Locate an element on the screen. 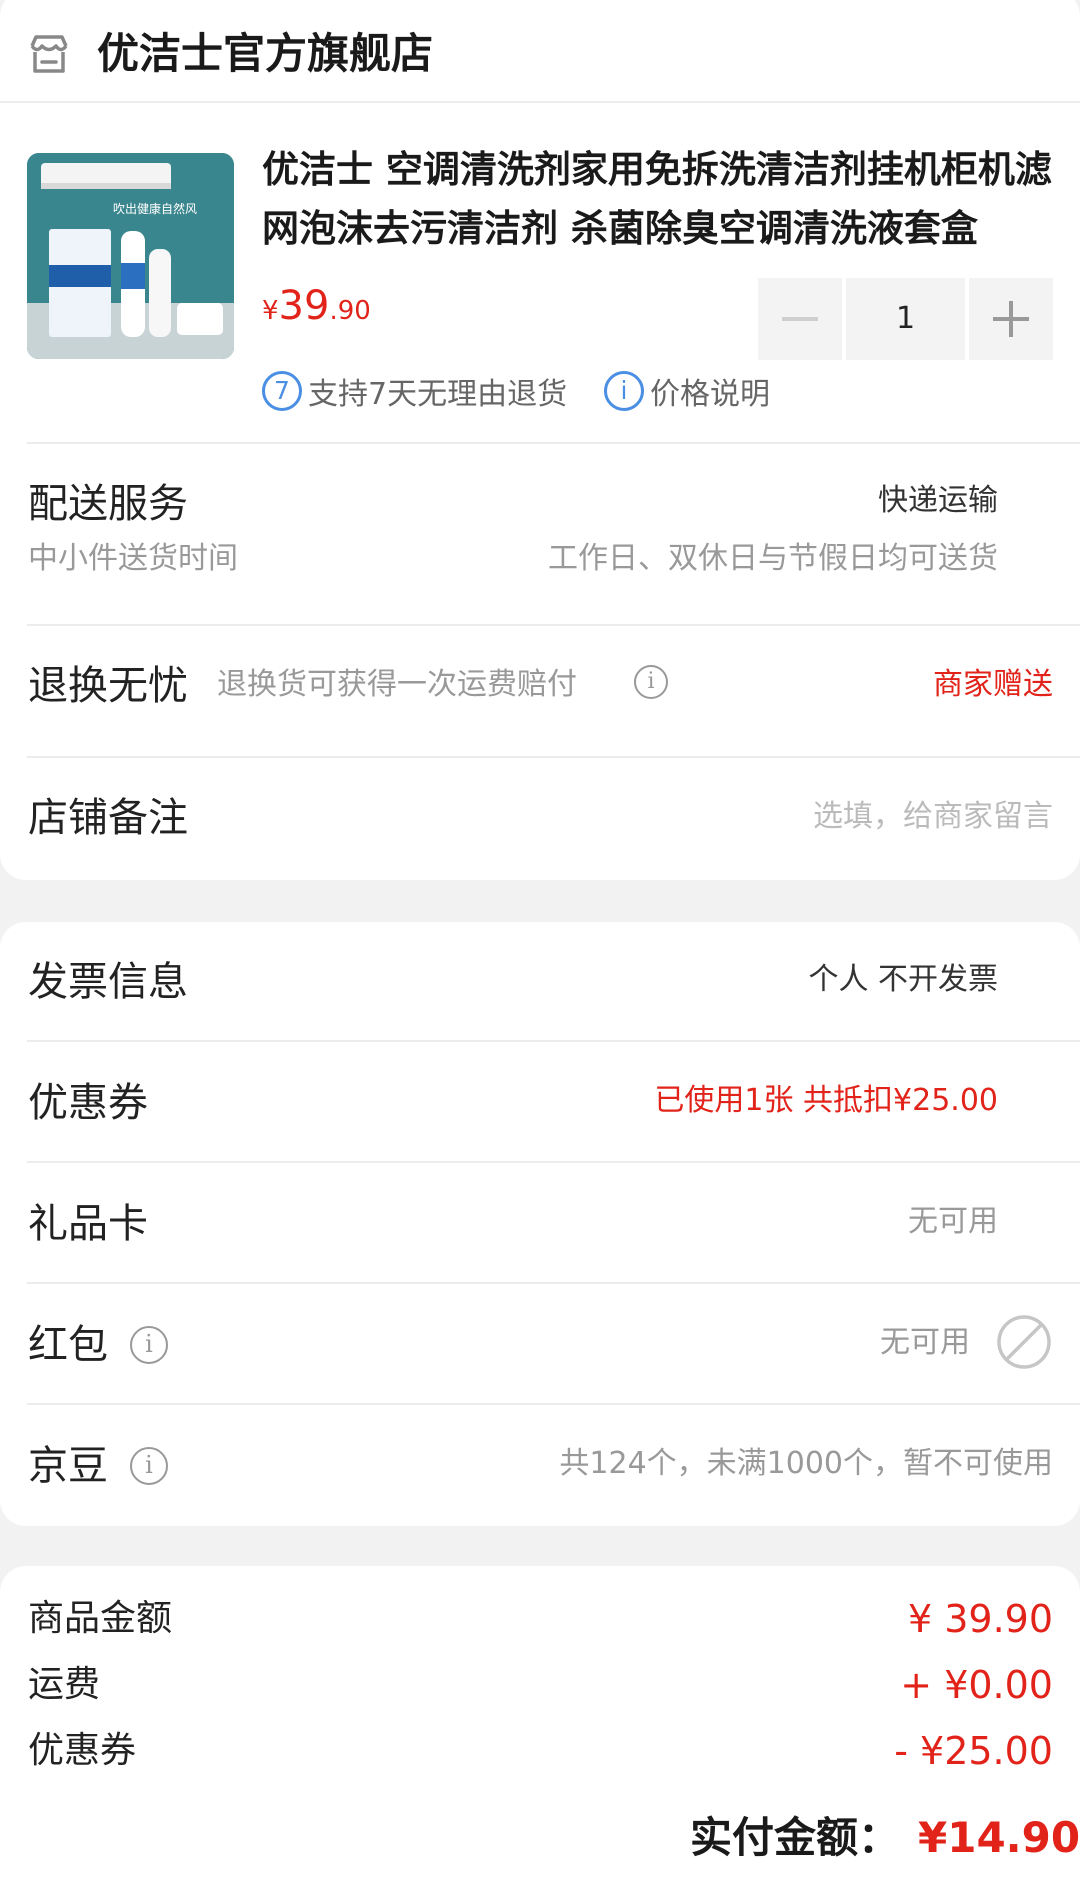 The image size is (1080, 1890). decrease-button is located at coordinates (800, 319).